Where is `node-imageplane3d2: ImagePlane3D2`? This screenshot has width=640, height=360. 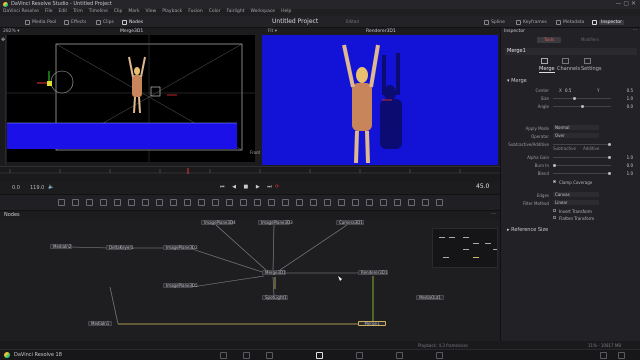 node-imageplane3d2: ImagePlane3D2 is located at coordinates (180, 247).